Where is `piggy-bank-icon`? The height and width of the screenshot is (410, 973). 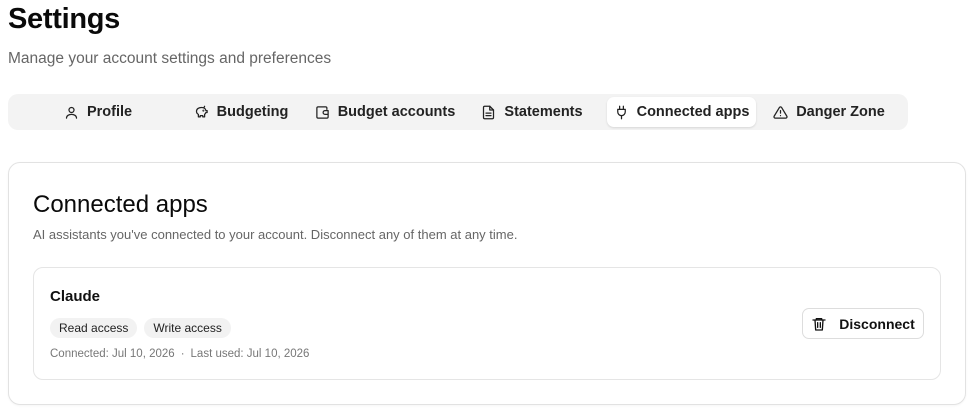
piggy-bank-icon is located at coordinates (201, 111).